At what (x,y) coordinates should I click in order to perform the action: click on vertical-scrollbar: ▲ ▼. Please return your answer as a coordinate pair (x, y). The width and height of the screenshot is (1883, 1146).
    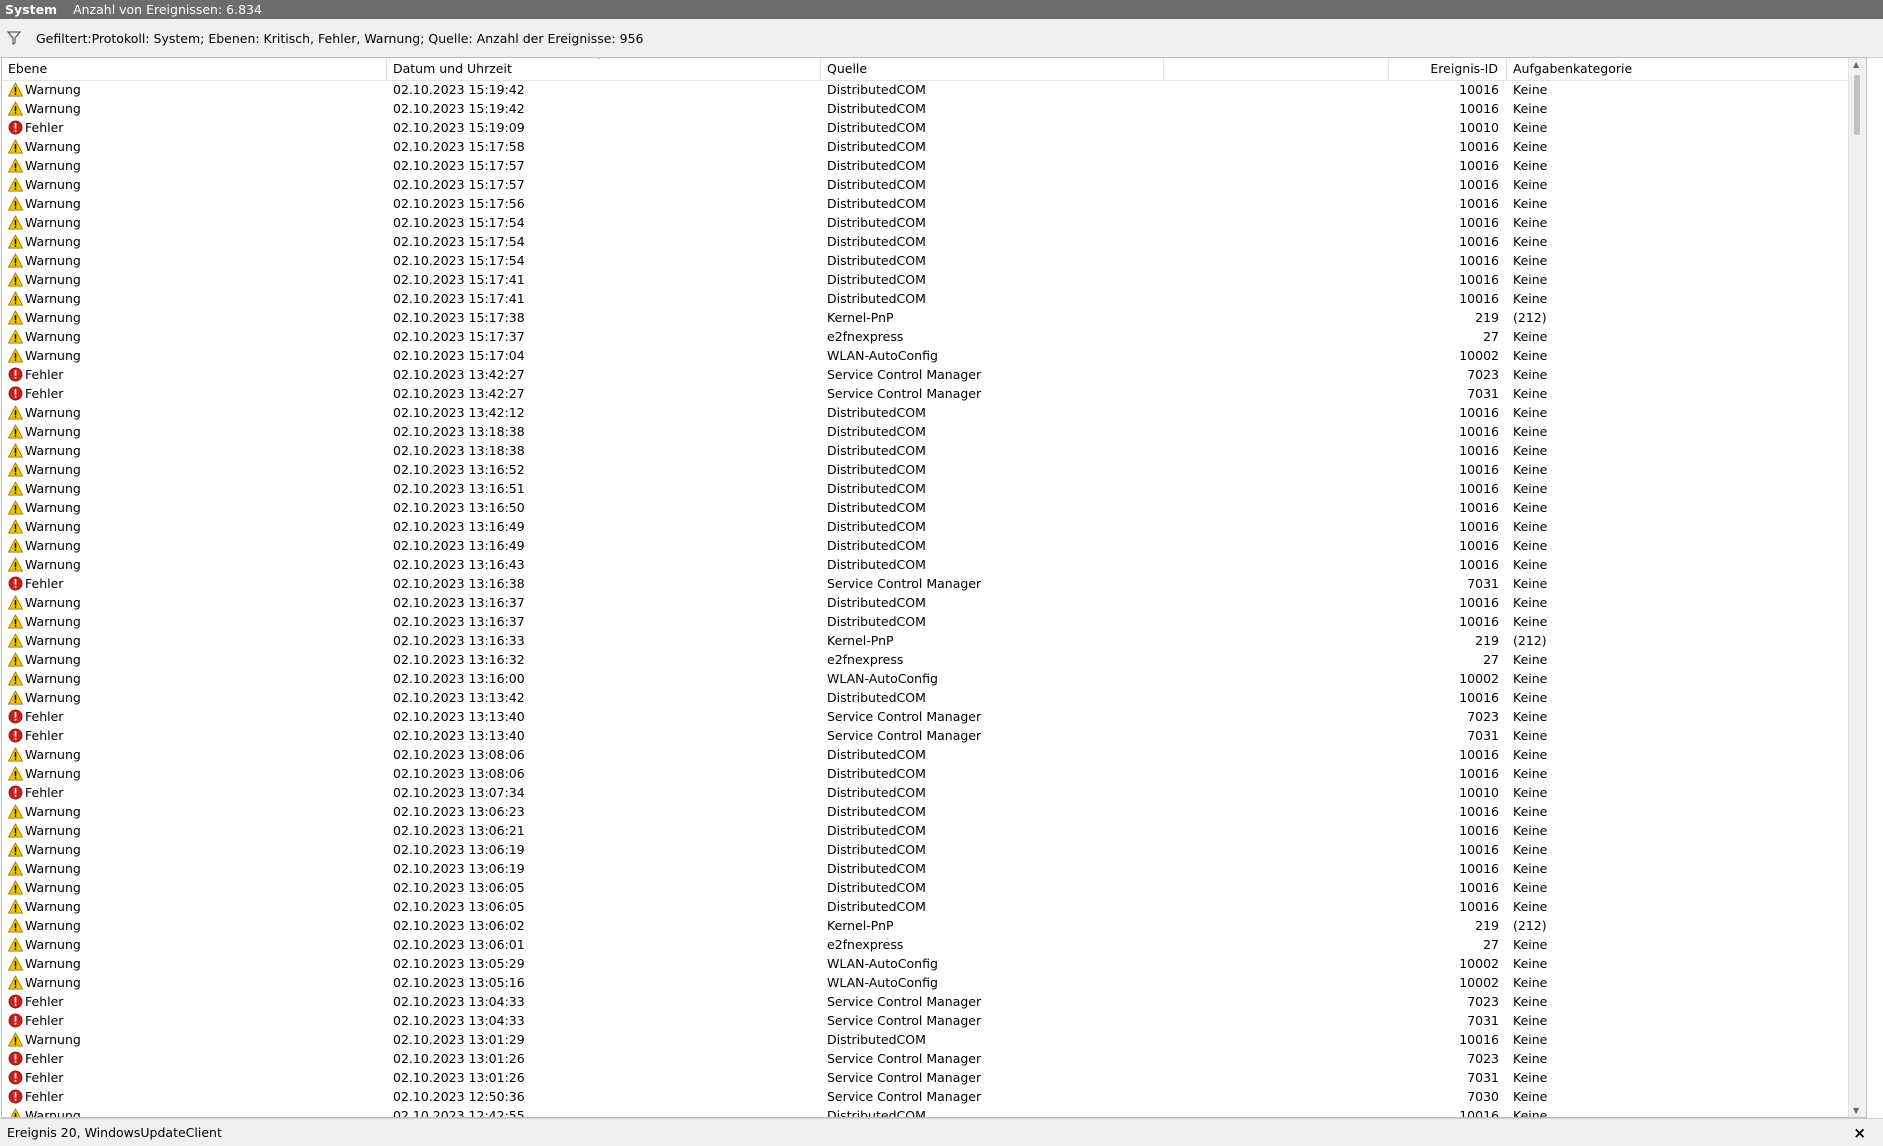
    Looking at the image, I should click on (1857, 587).